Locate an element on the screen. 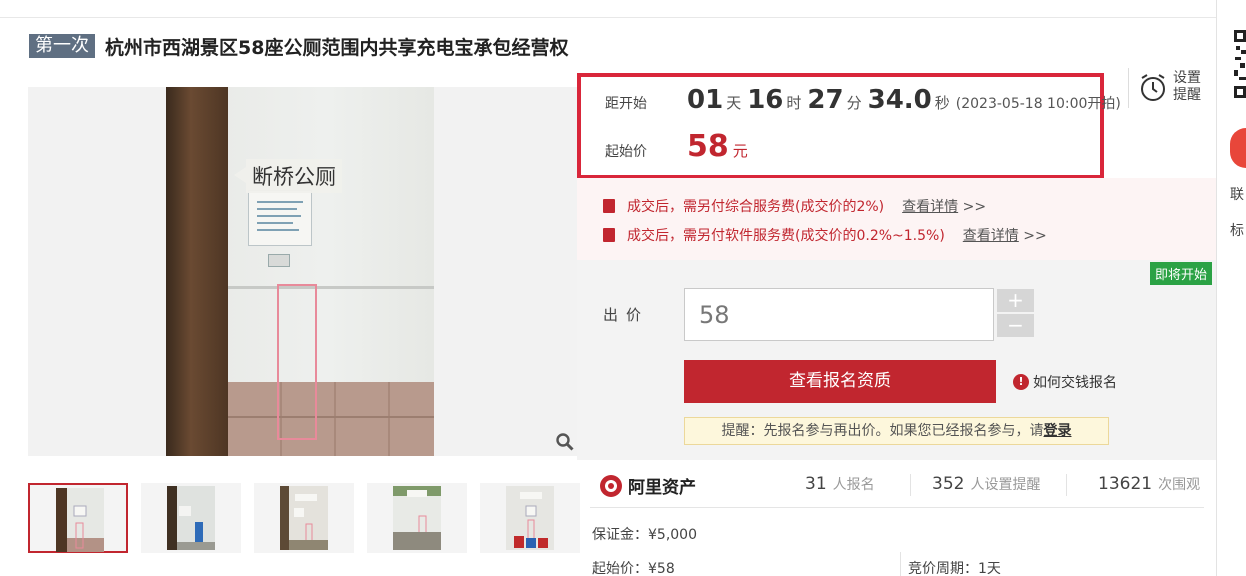 Image resolution: width=1246 pixels, height=576 pixels. top-divider is located at coordinates (608, 17).